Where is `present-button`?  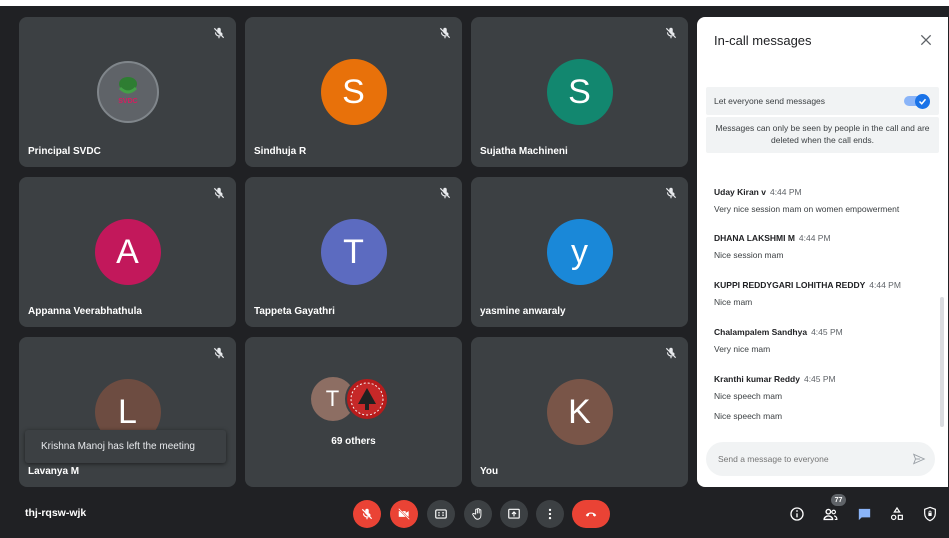
present-button is located at coordinates (514, 514).